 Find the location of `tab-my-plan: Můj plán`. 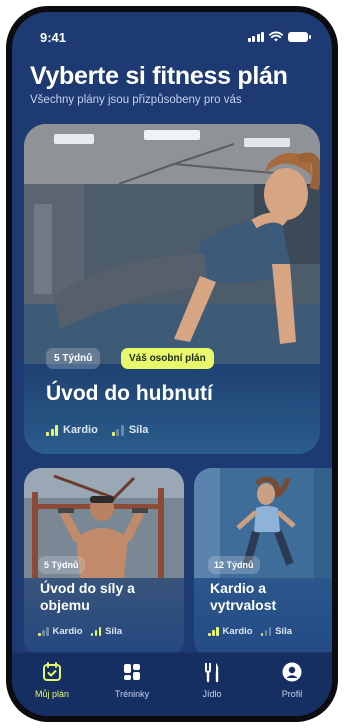

tab-my-plan: Můj plán is located at coordinates (52, 679).